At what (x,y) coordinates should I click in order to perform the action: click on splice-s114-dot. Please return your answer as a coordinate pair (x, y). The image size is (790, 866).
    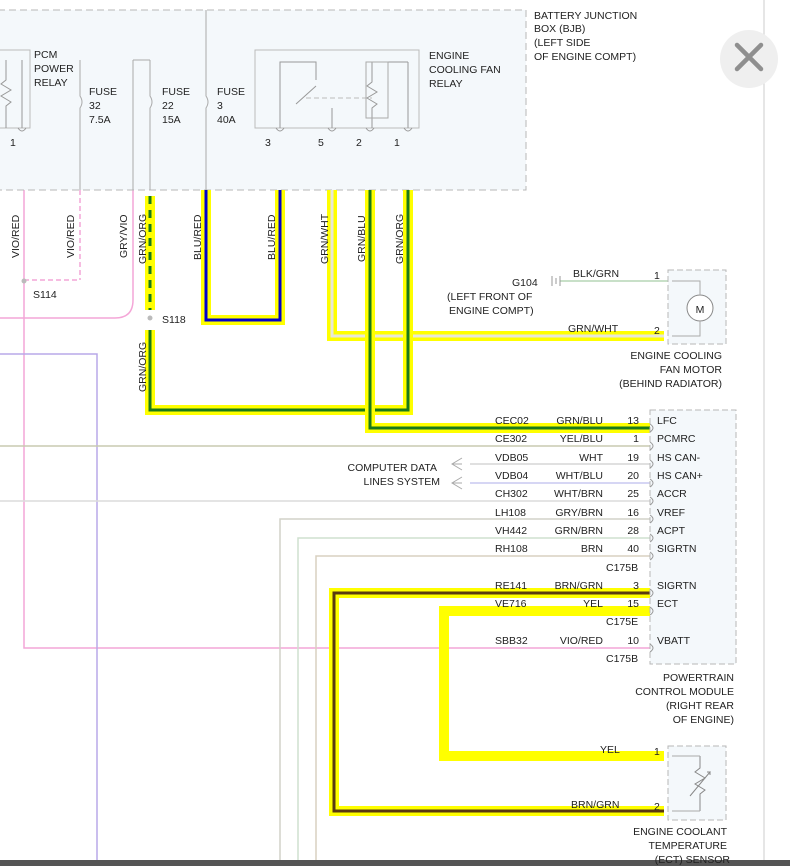
    Looking at the image, I should click on (24, 281).